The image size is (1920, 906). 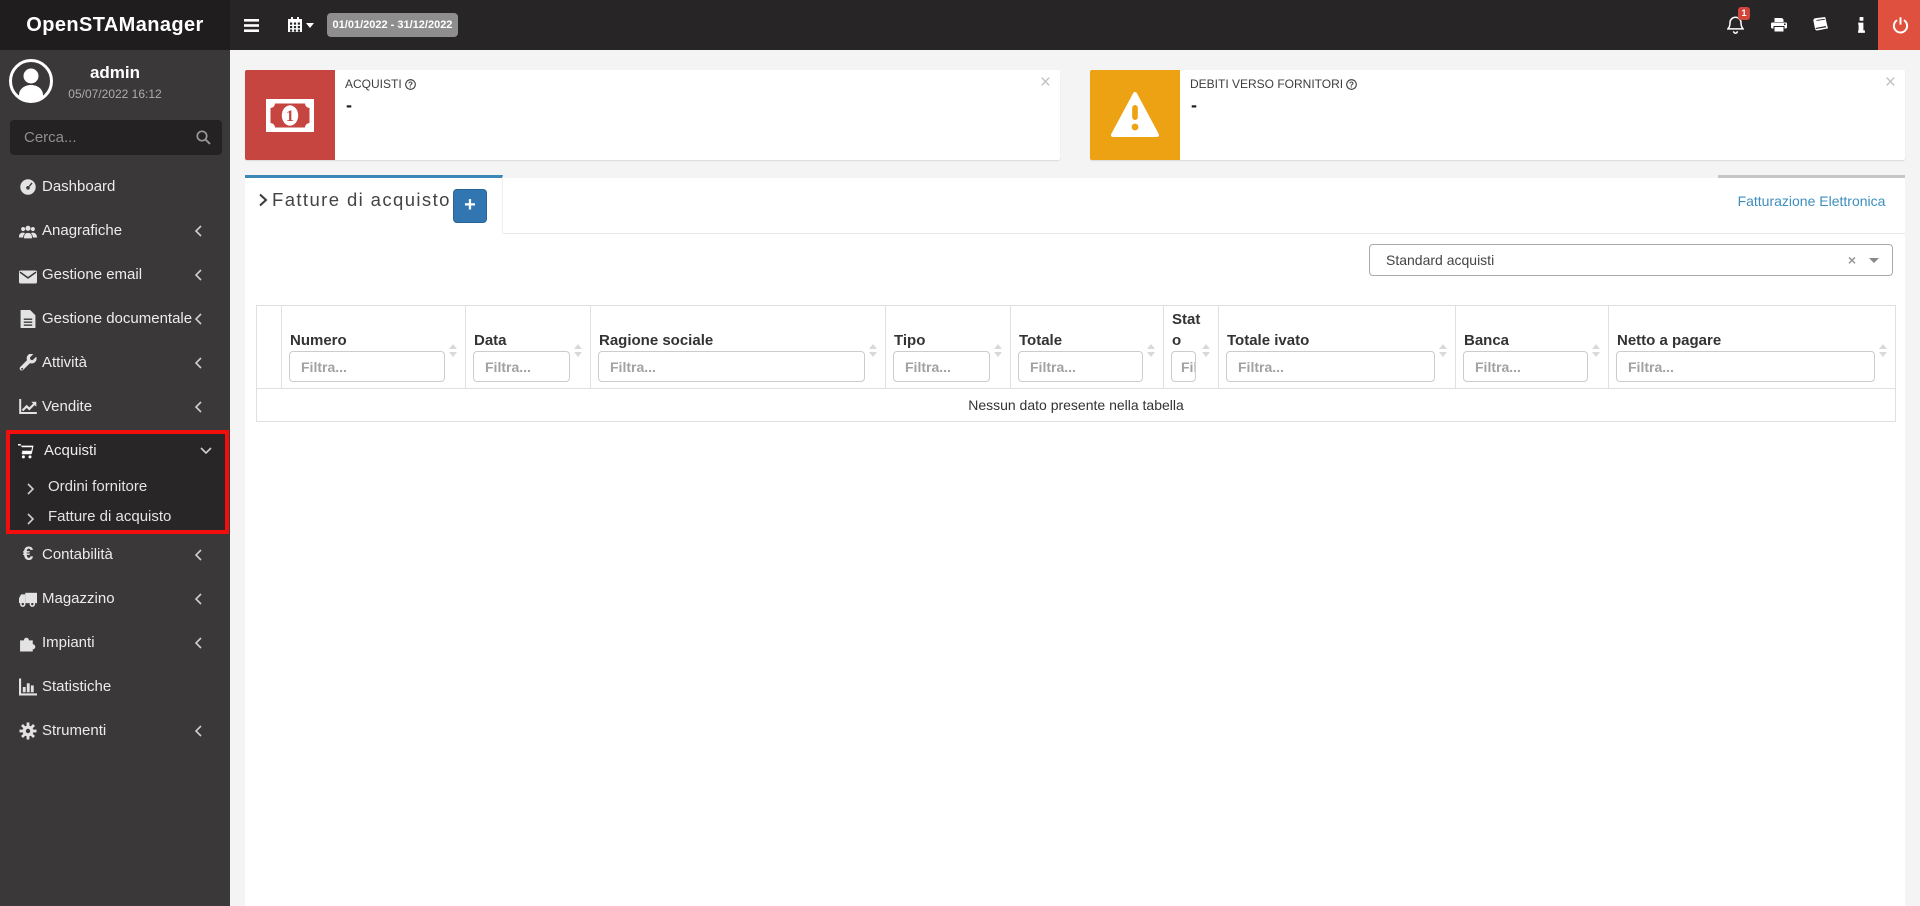 What do you see at coordinates (290, 116) in the screenshot?
I see `svg-text: 1` at bounding box center [290, 116].